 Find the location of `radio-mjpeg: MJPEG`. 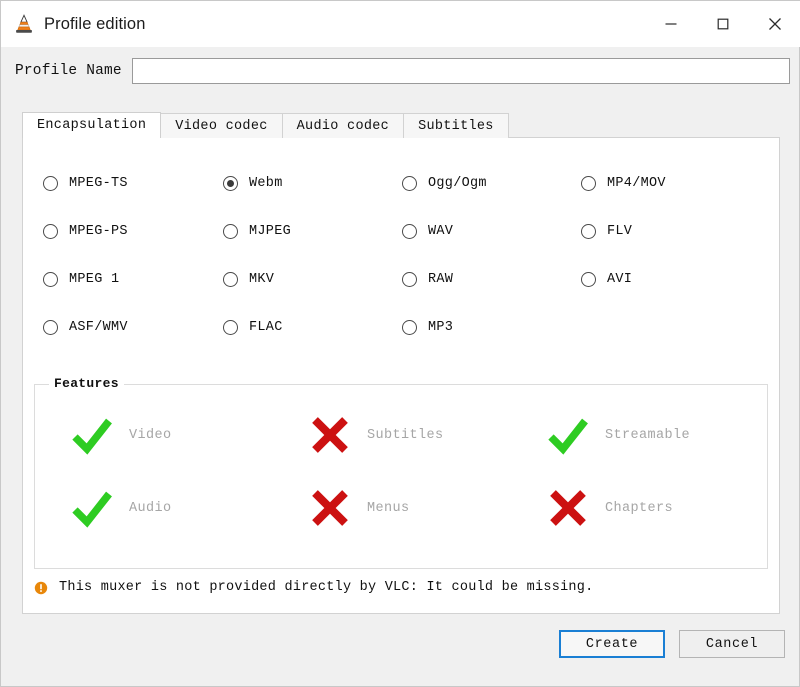

radio-mjpeg: MJPEG is located at coordinates (257, 231).